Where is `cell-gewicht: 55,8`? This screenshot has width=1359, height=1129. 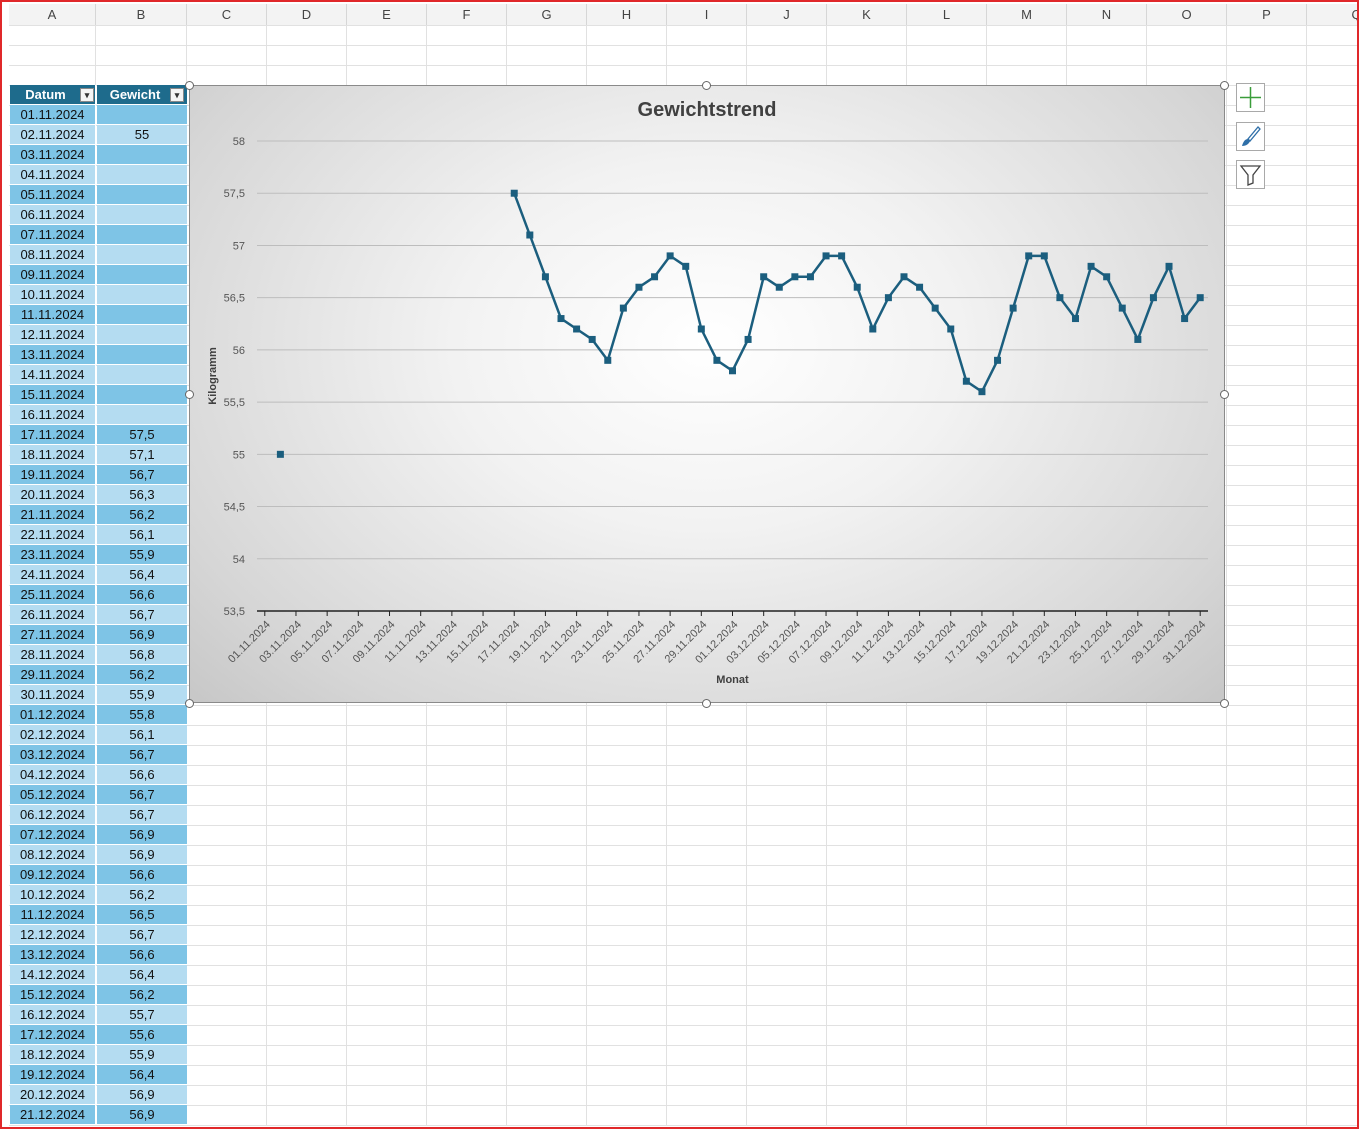 cell-gewicht: 55,8 is located at coordinates (142, 715).